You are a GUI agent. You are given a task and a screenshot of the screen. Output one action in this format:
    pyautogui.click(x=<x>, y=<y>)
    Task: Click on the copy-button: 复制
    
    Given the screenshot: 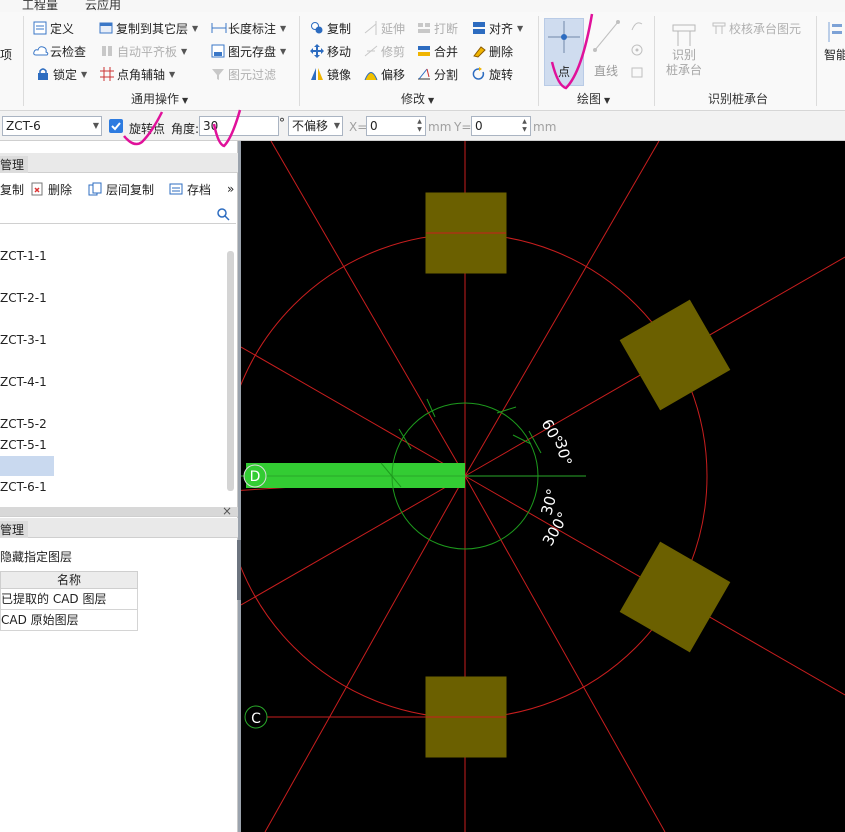 What is the action you would take?
    pyautogui.click(x=330, y=28)
    